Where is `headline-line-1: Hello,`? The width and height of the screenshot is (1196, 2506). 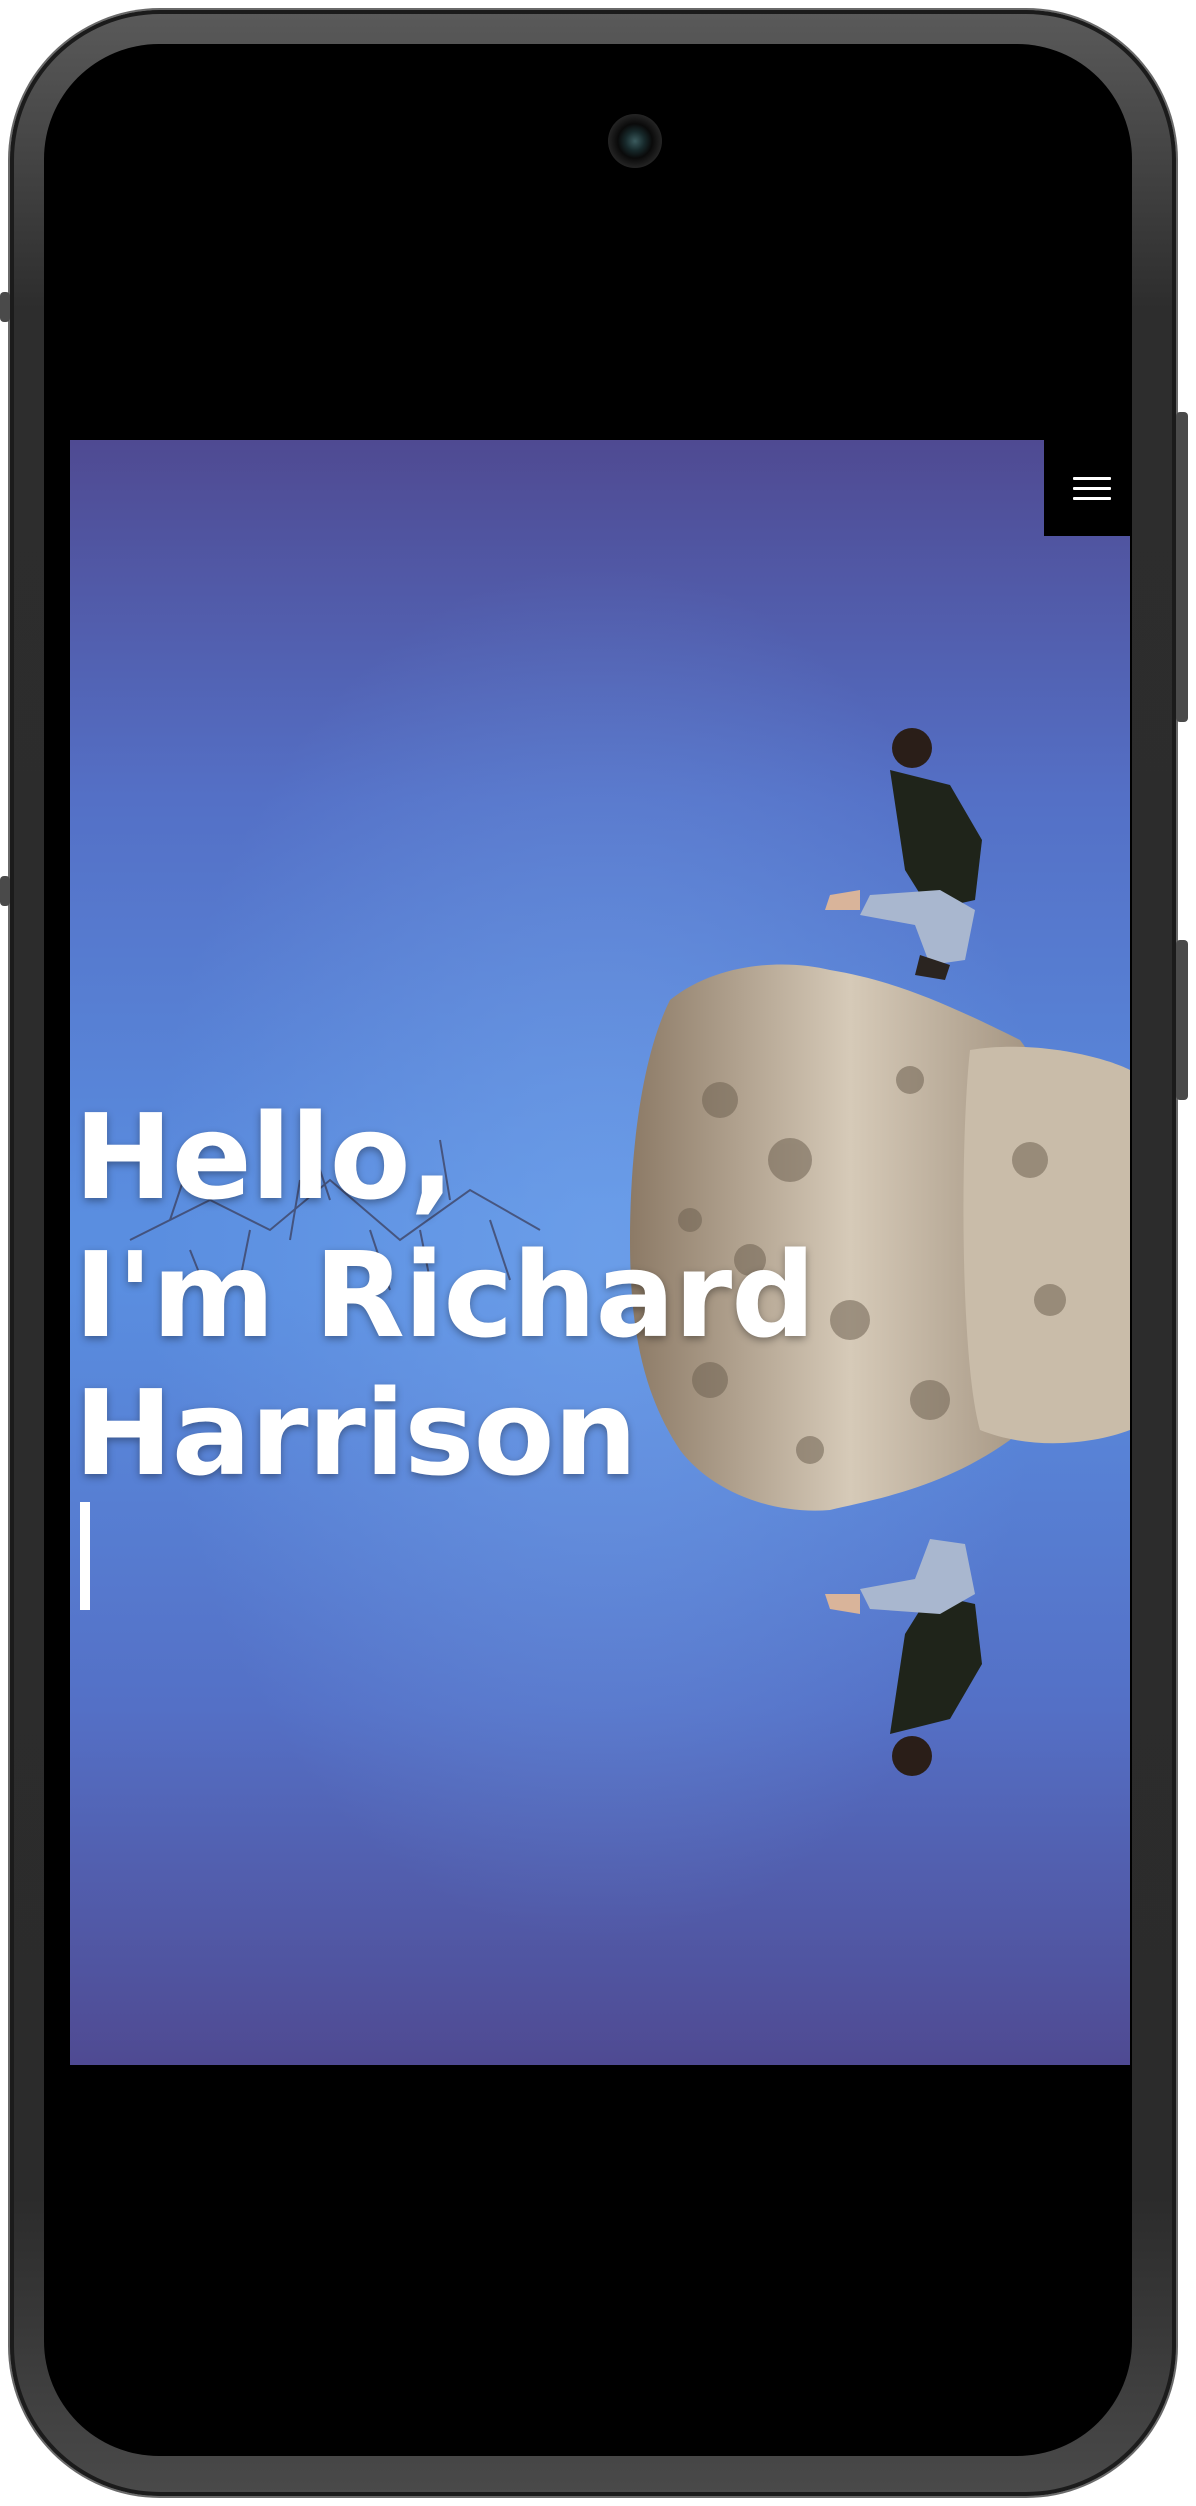
headline-line-1: Hello, is located at coordinates (264, 1157).